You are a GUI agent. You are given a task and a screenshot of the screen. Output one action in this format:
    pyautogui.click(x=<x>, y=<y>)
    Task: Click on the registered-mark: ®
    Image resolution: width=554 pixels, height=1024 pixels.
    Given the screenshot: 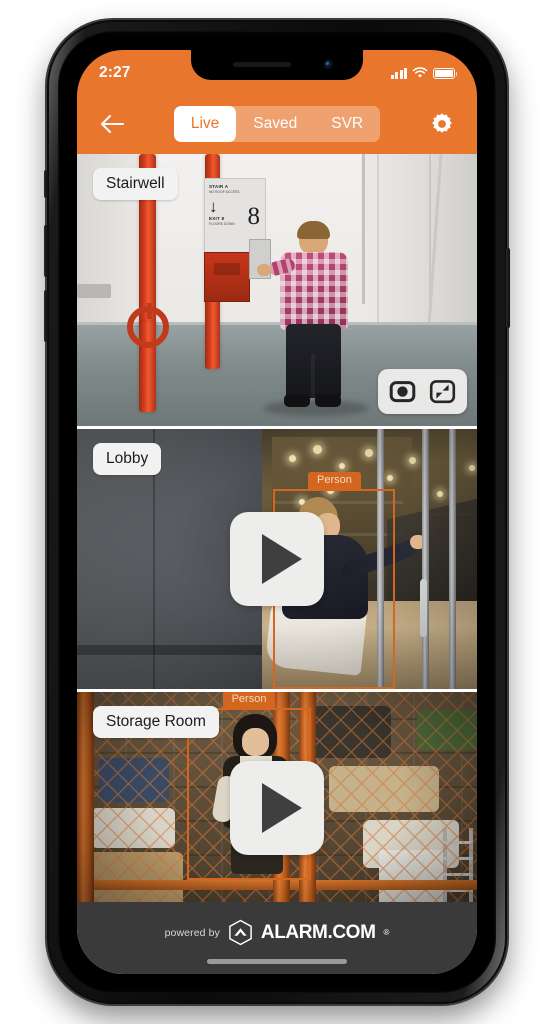 What is the action you would take?
    pyautogui.click(x=386, y=932)
    